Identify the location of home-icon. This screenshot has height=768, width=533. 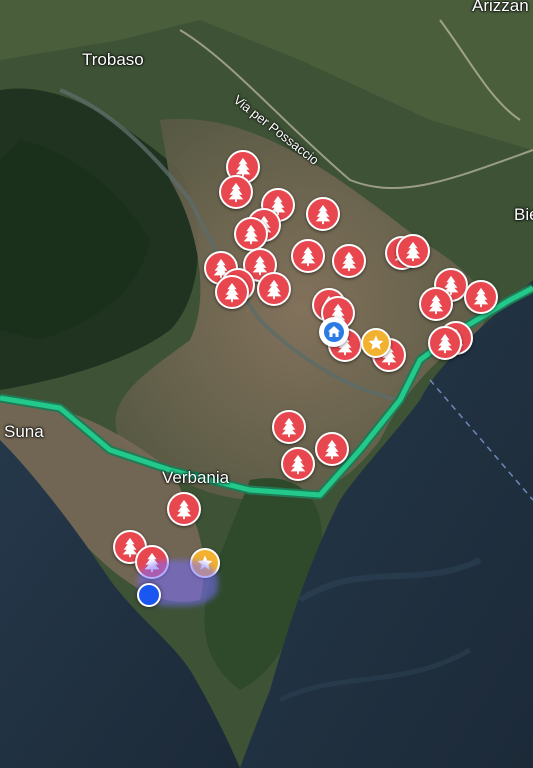
(334, 332).